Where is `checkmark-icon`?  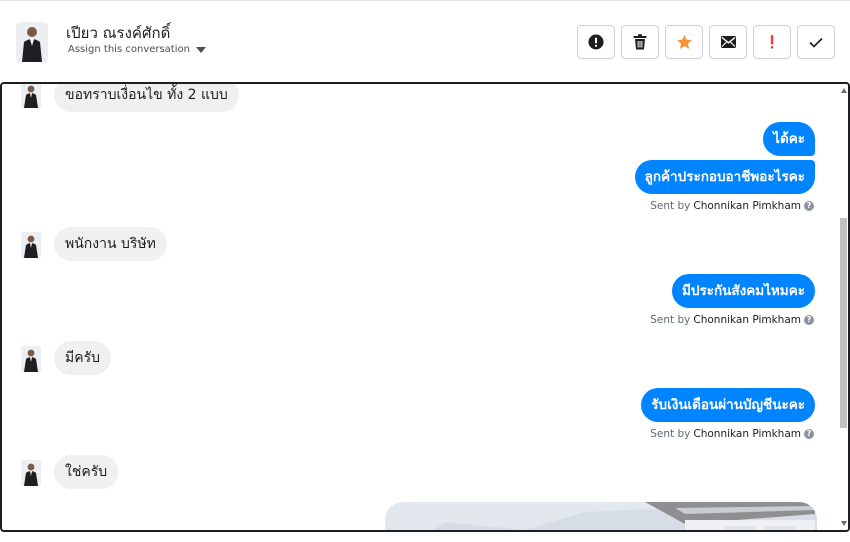 checkmark-icon is located at coordinates (816, 42).